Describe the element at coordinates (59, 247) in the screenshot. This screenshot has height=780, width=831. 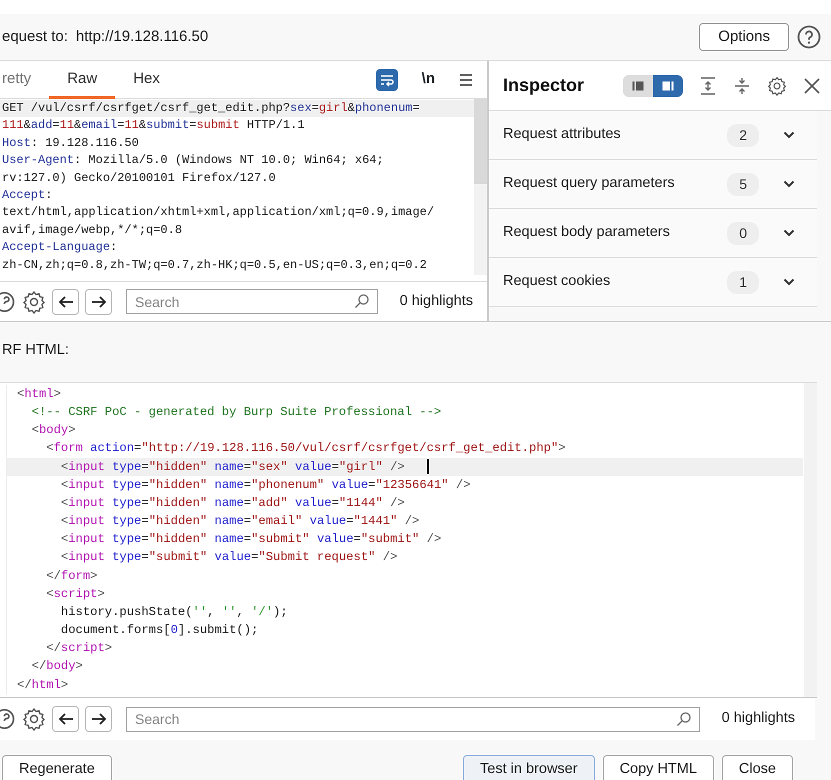
I see `code-line: Accept-Language:` at that location.